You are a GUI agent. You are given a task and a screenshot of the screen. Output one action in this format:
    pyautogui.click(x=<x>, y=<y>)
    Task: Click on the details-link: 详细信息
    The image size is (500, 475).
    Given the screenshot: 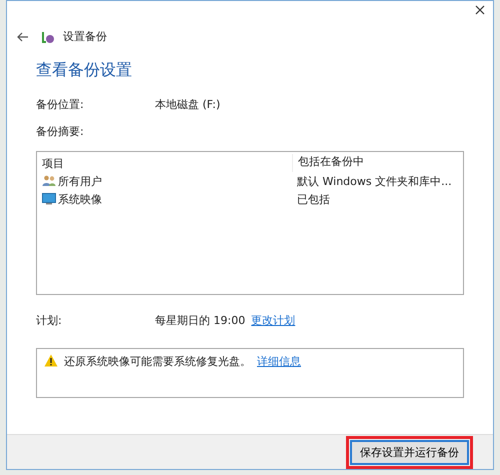 What is the action you would take?
    pyautogui.click(x=279, y=361)
    